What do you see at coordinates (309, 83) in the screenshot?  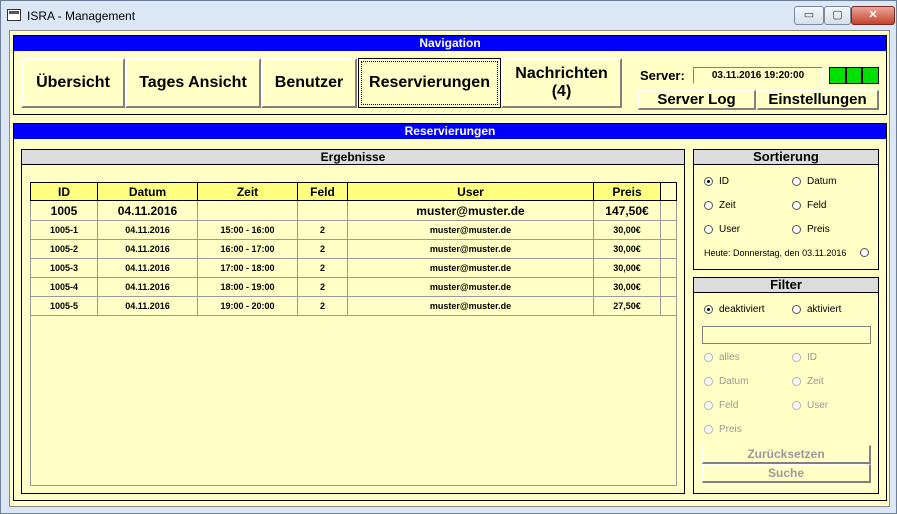 I see `nav-button-benutzer: Benutzer` at bounding box center [309, 83].